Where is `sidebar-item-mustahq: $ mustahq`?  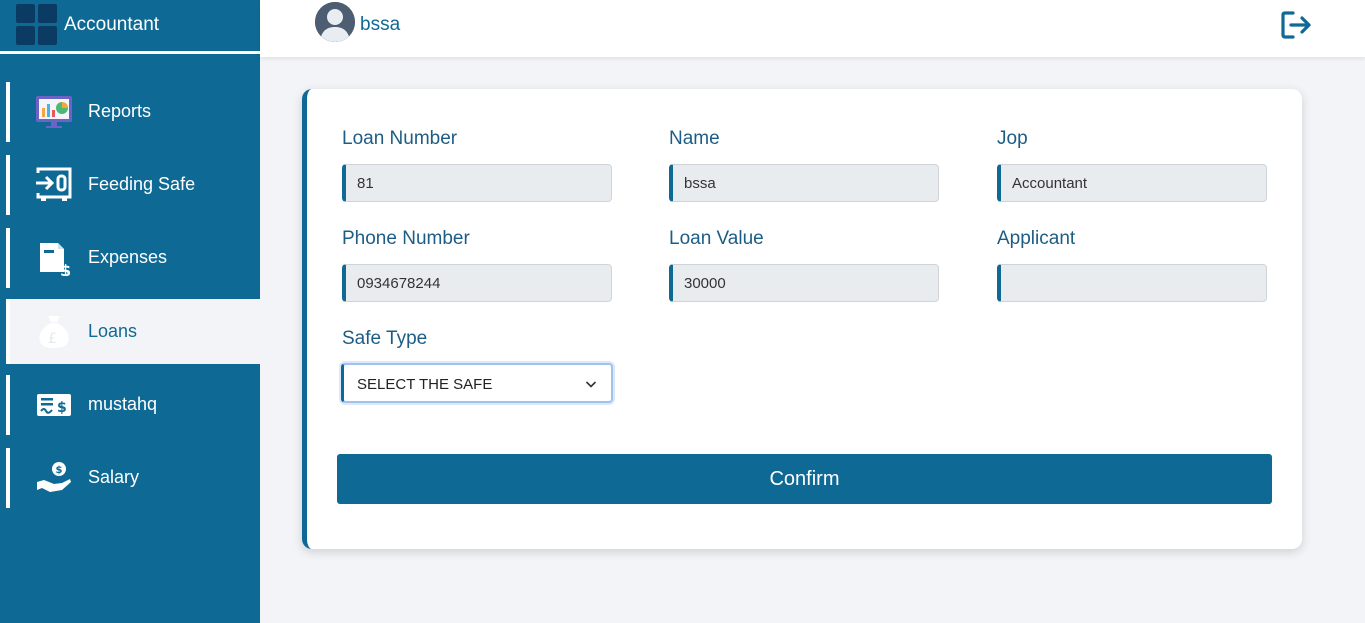 sidebar-item-mustahq: $ mustahq is located at coordinates (133, 405).